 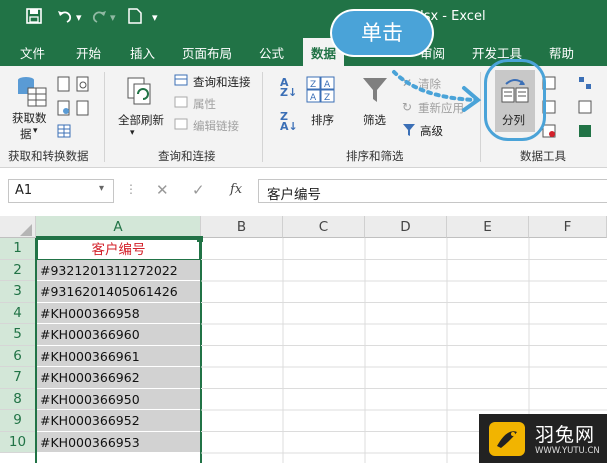 What do you see at coordinates (79, 18) in the screenshot?
I see `undo-dropdown-icon: ▾` at bounding box center [79, 18].